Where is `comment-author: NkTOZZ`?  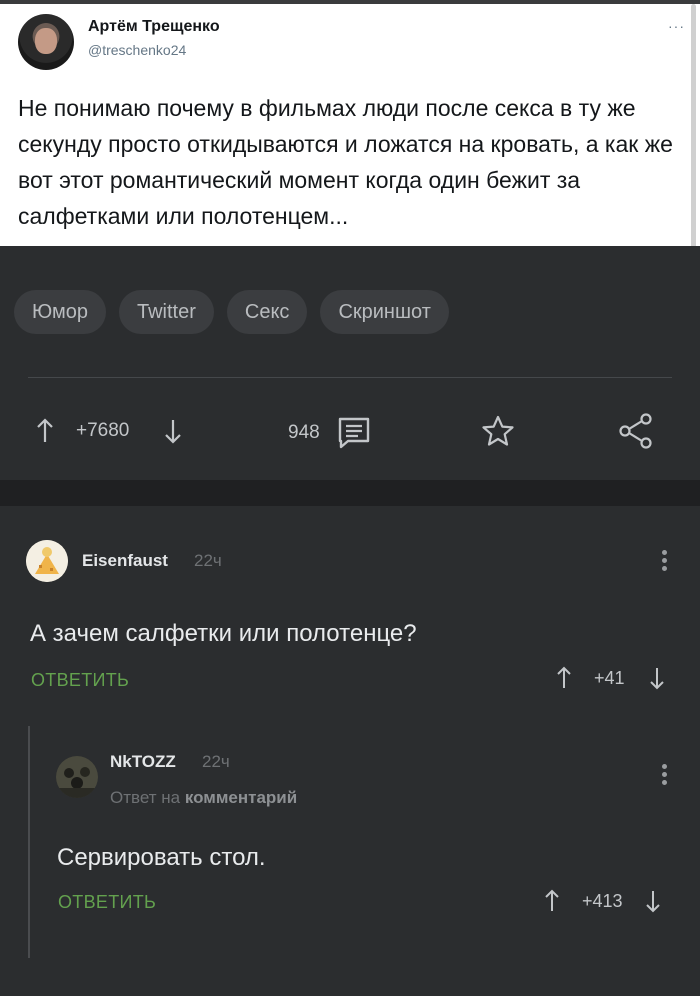 comment-author: NkTOZZ is located at coordinates (143, 762).